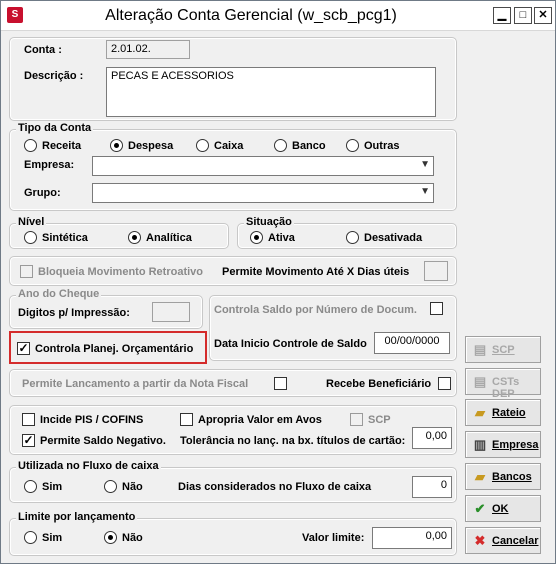  Describe the element at coordinates (444, 383) in the screenshot. I see `beneficiario-checkbox` at that location.